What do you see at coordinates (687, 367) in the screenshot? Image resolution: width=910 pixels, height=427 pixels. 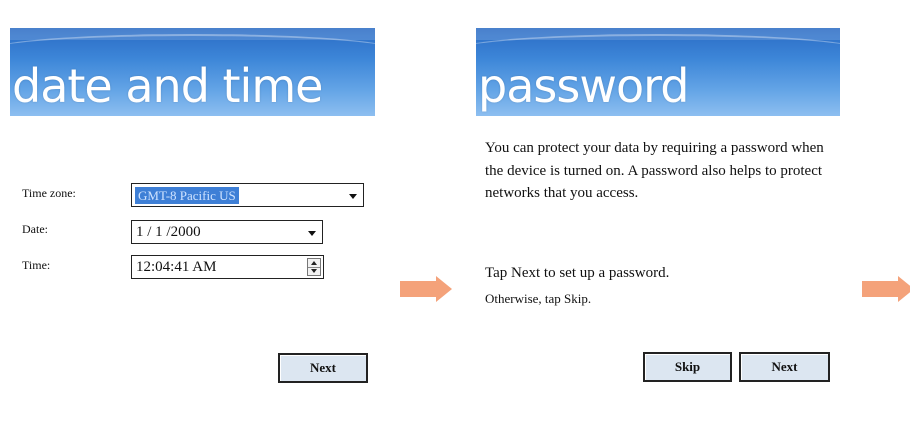 I see `skip-button: Skip` at bounding box center [687, 367].